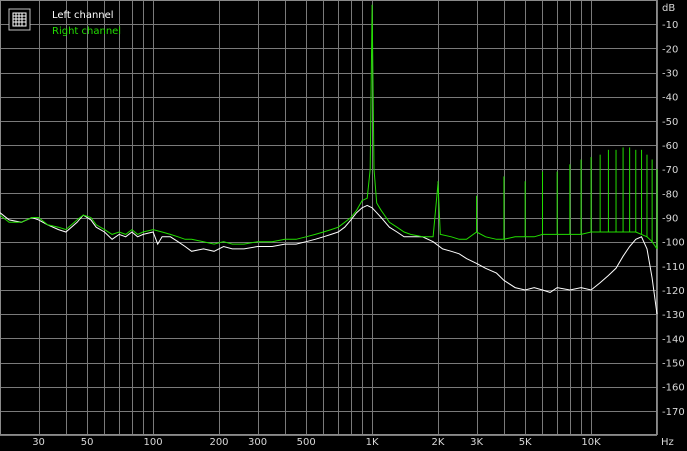 This screenshot has width=687, height=451. Describe the element at coordinates (673, 243) in the screenshot. I see `y-tick-label: -100` at that location.